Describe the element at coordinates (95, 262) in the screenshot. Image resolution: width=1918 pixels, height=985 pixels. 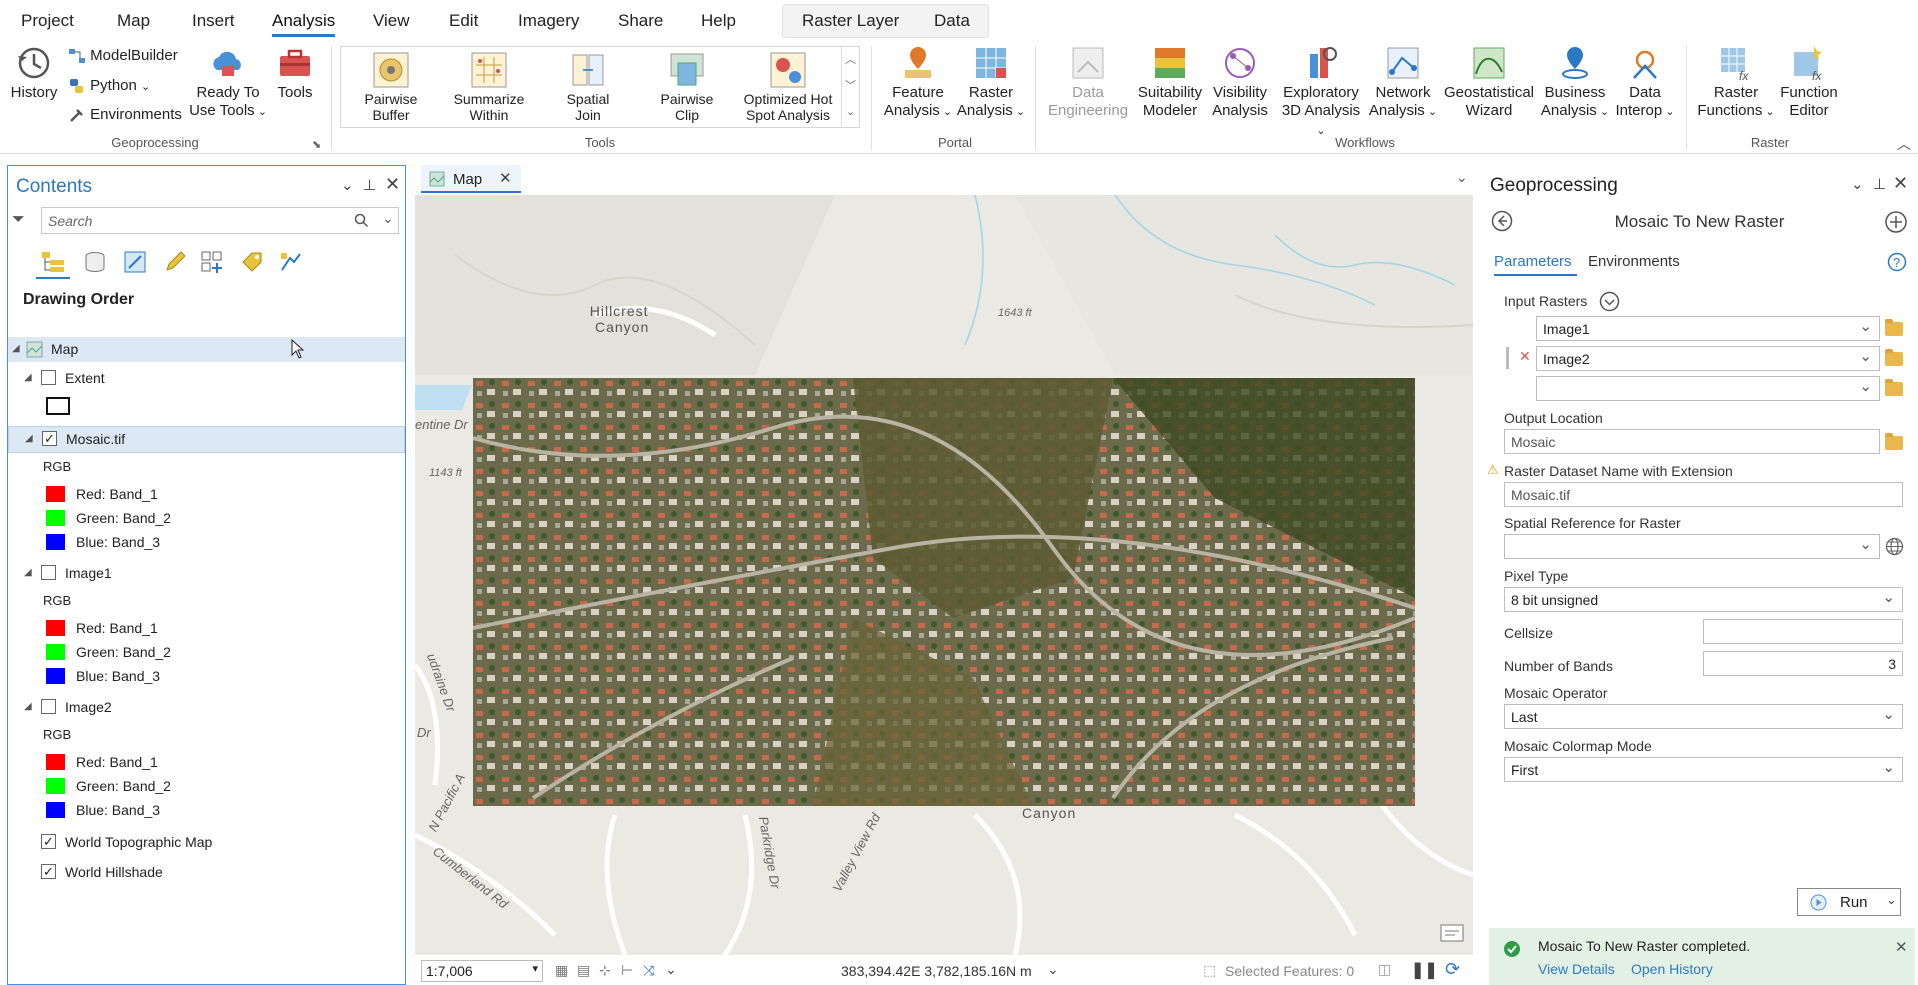
I see `data-source-icon` at that location.